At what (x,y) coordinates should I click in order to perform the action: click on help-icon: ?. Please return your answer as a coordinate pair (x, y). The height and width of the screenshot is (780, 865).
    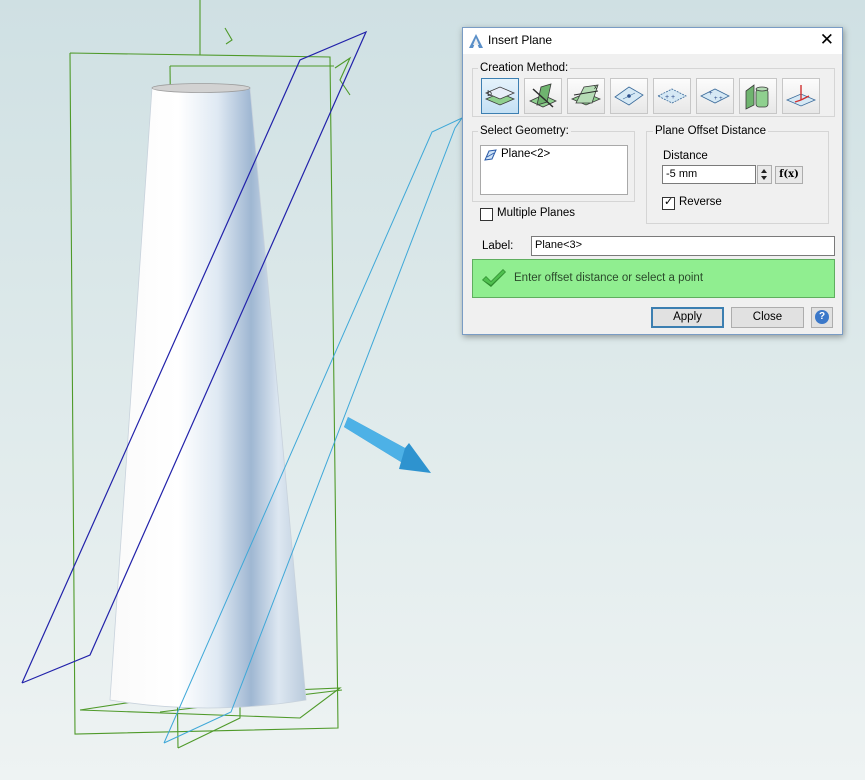
    Looking at the image, I should click on (822, 317).